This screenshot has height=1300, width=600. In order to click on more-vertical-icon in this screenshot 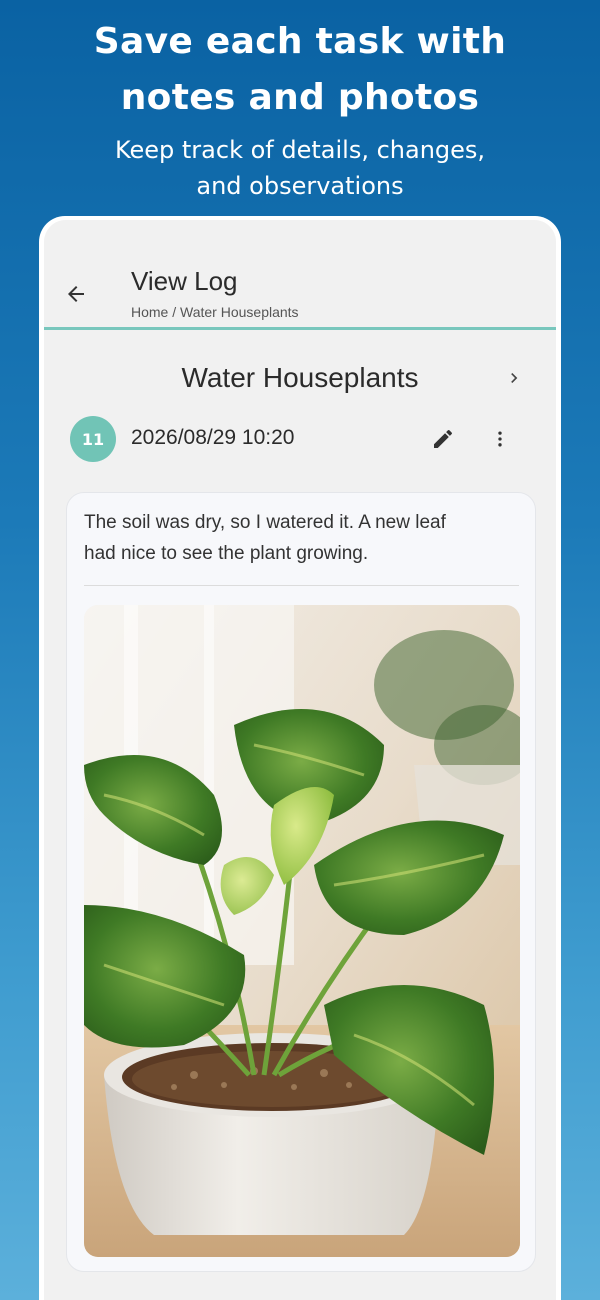, I will do `click(500, 439)`.